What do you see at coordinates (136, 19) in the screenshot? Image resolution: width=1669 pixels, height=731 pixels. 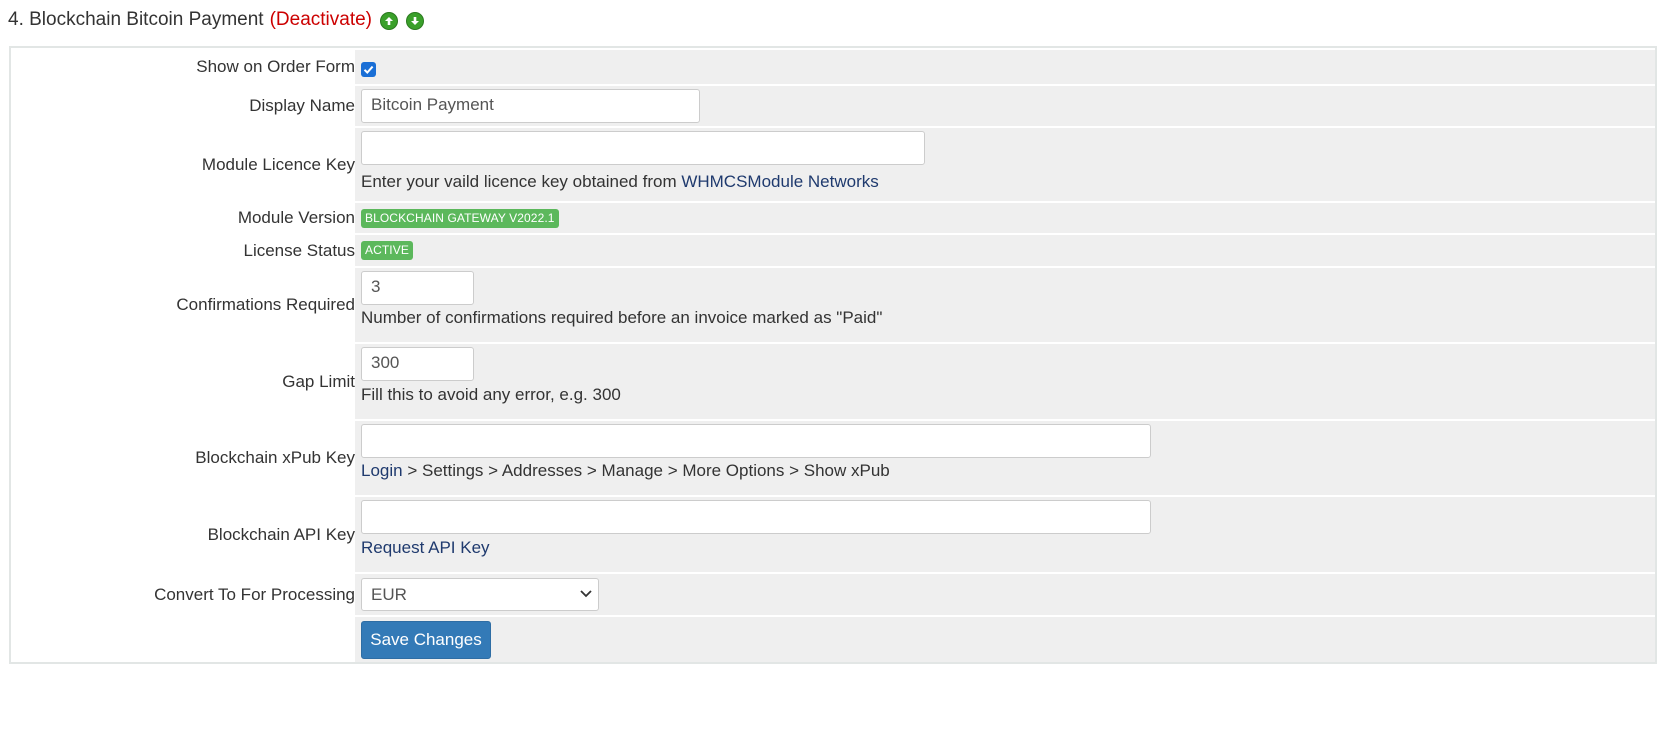 I see `section-title: 4. Blockchain Bitcoin Payment` at bounding box center [136, 19].